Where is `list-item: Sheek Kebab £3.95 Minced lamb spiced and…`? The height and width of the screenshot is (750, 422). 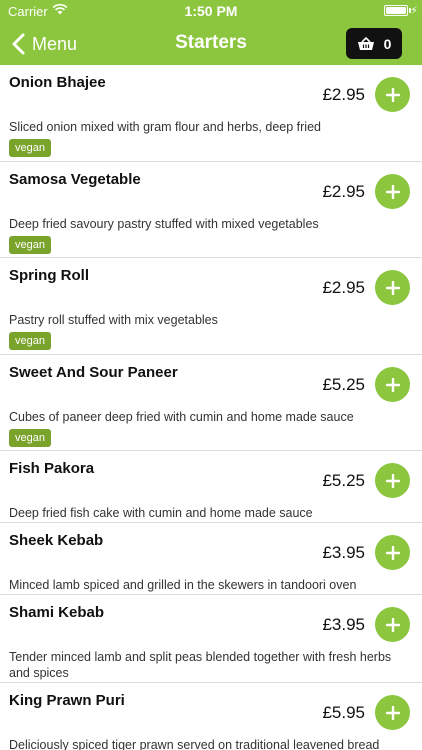 list-item: Sheek Kebab £3.95 Minced lamb spiced and… is located at coordinates (211, 559).